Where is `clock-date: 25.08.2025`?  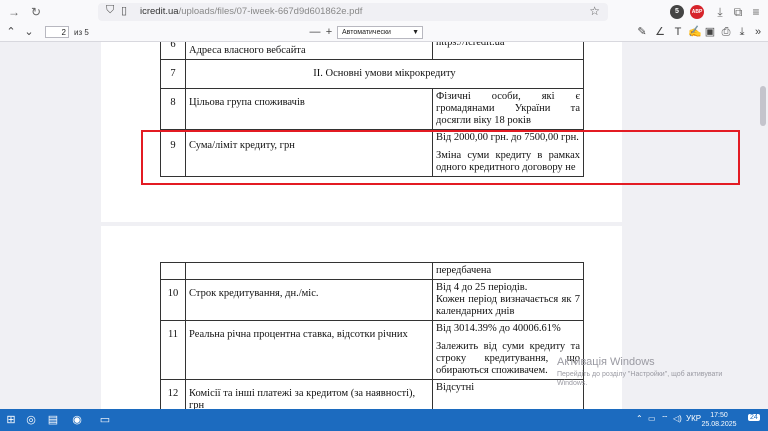
clock-date: 25.08.2025 is located at coordinates (719, 424).